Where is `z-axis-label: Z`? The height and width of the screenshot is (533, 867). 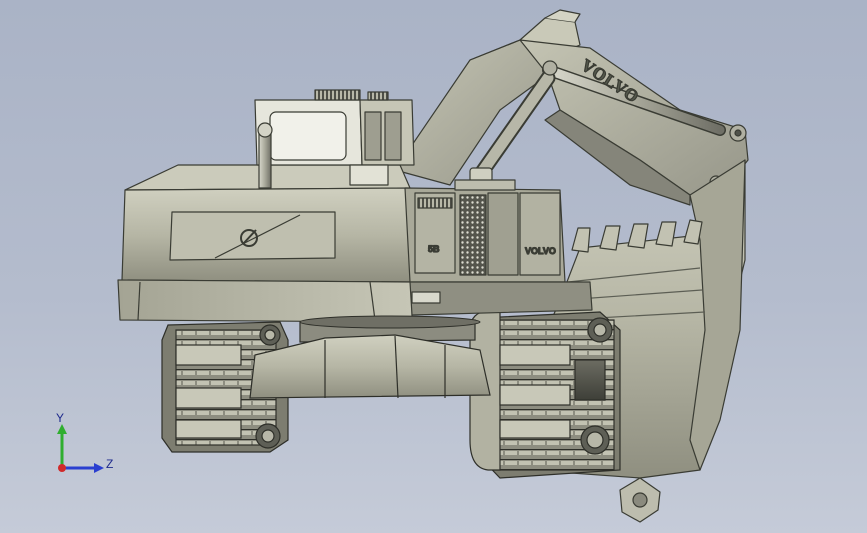
z-axis-label: Z is located at coordinates (109, 464).